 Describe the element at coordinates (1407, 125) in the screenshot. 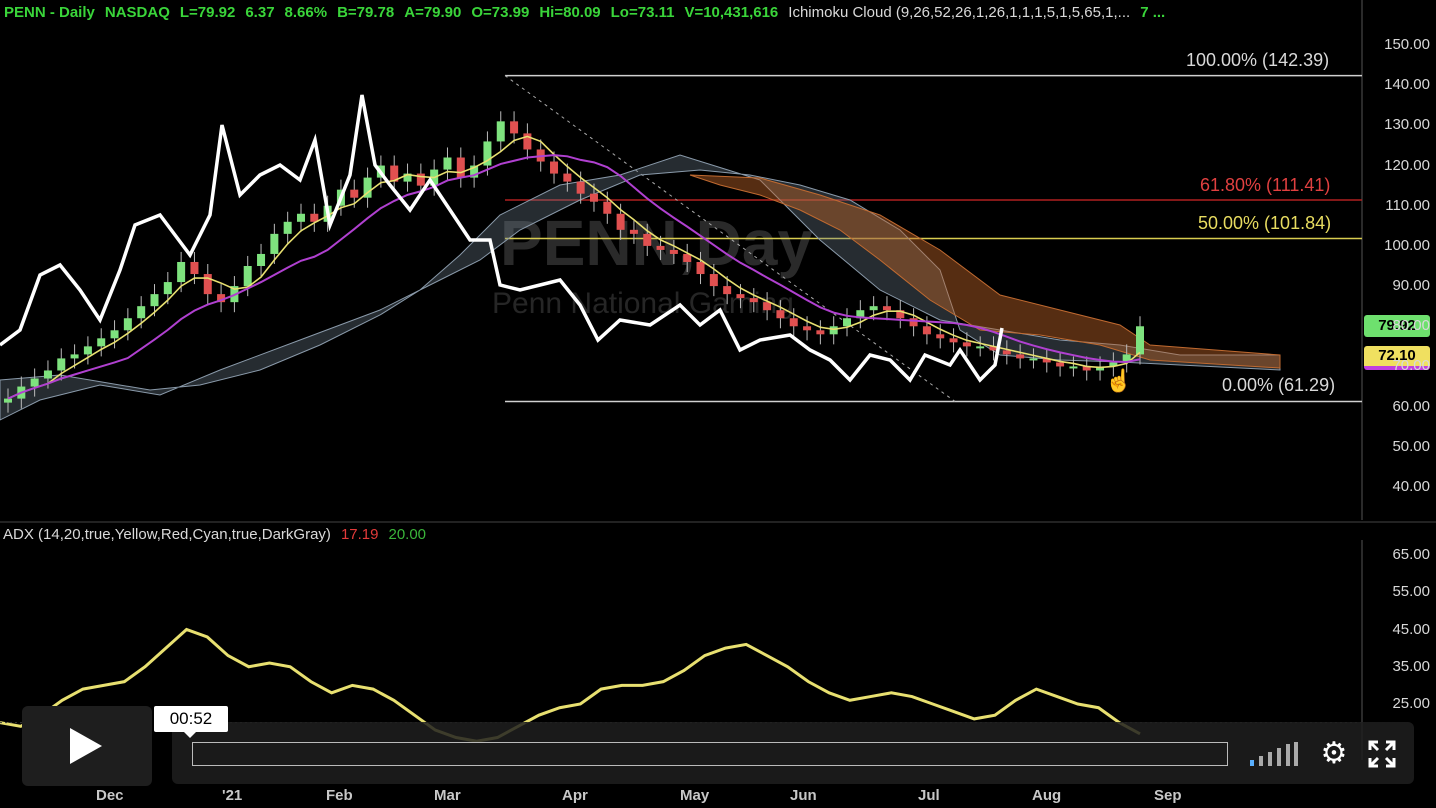

I see `price-tick-label: 130.00` at that location.